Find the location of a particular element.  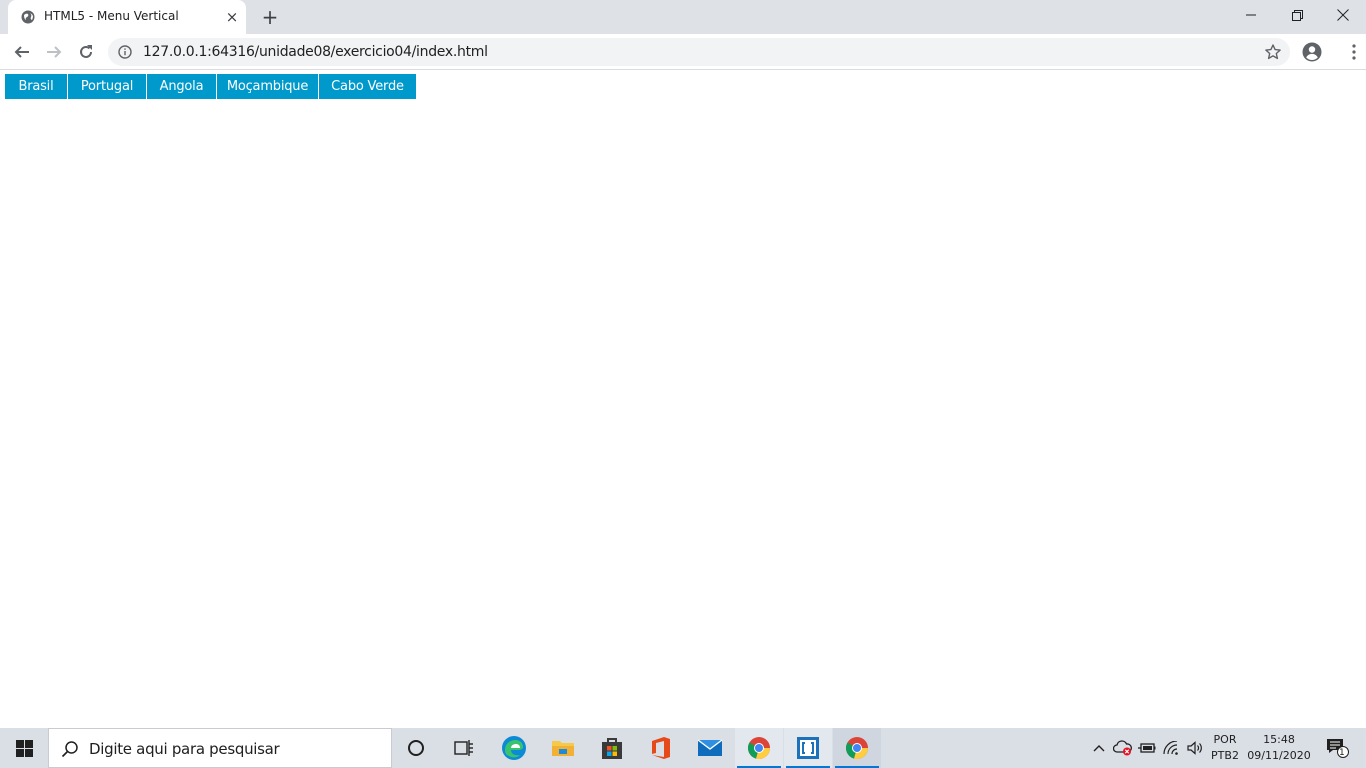

volume-tray is located at coordinates (1195, 748).